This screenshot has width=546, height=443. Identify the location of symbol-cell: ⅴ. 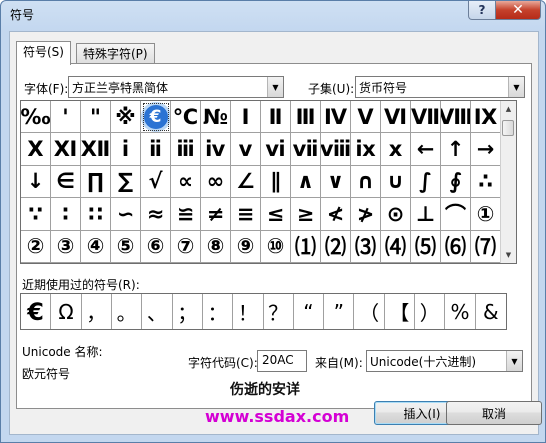
(246, 149).